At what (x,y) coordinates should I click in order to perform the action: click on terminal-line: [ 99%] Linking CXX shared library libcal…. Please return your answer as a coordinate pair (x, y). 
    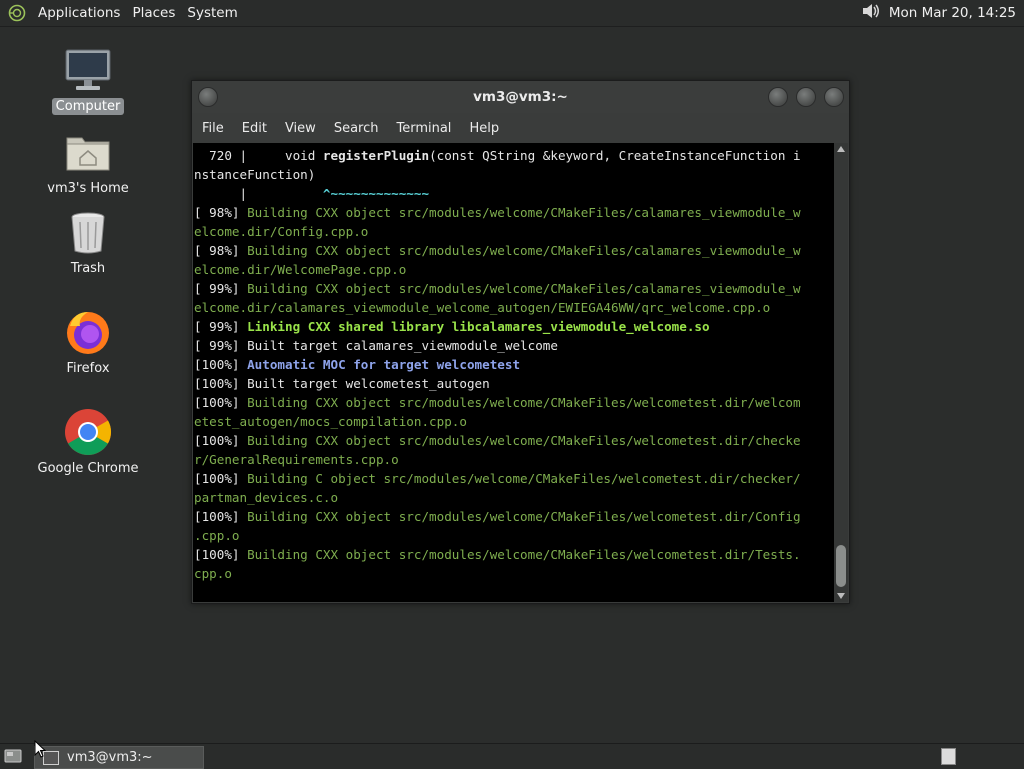
    Looking at the image, I should click on (452, 326).